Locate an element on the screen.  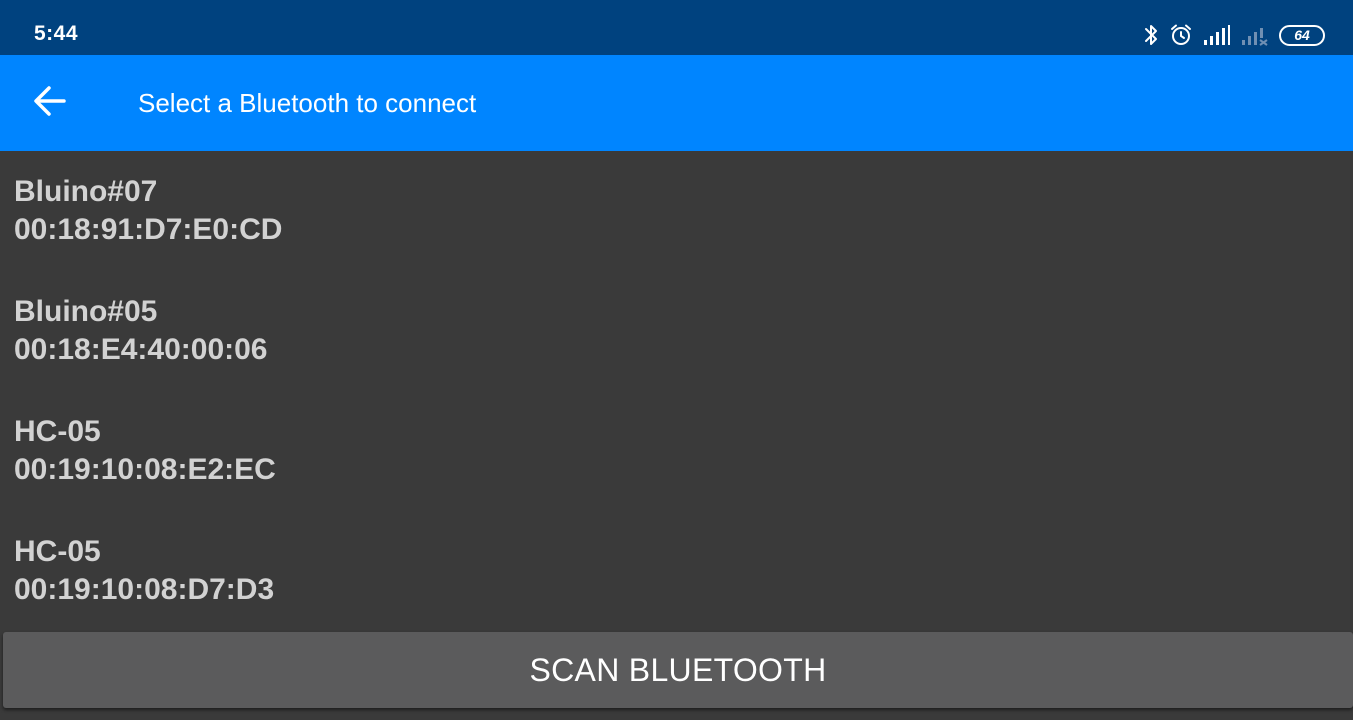
battery-icon: 64 is located at coordinates (1302, 35).